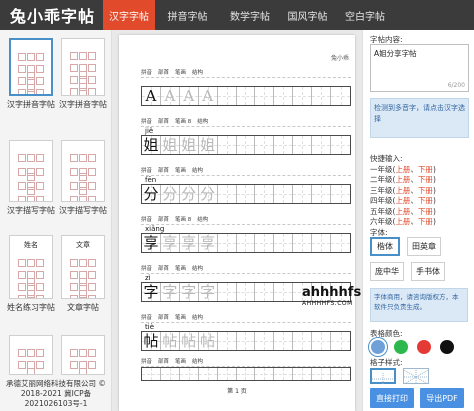  Describe the element at coordinates (151, 292) in the screenshot. I see `char-cell: 字` at that location.